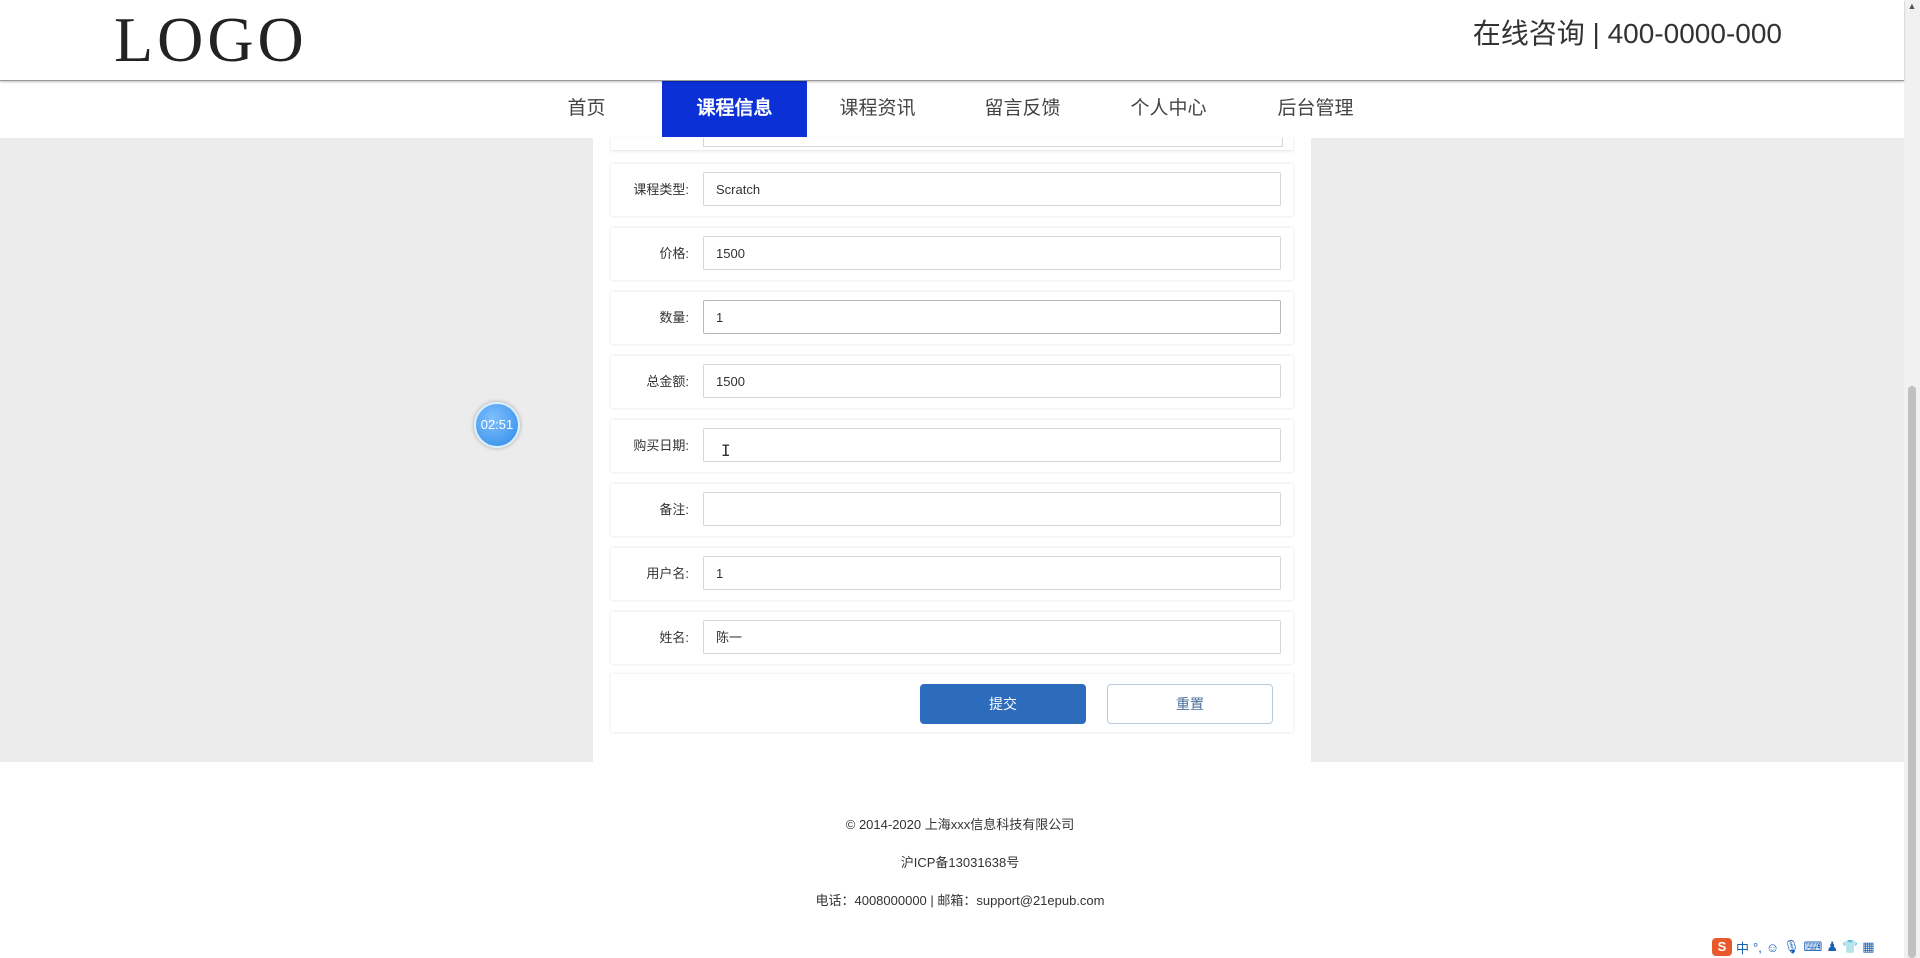 Image resolution: width=1920 pixels, height=958 pixels. What do you see at coordinates (674, 253) in the screenshot?
I see `field-label: 价格:` at bounding box center [674, 253].